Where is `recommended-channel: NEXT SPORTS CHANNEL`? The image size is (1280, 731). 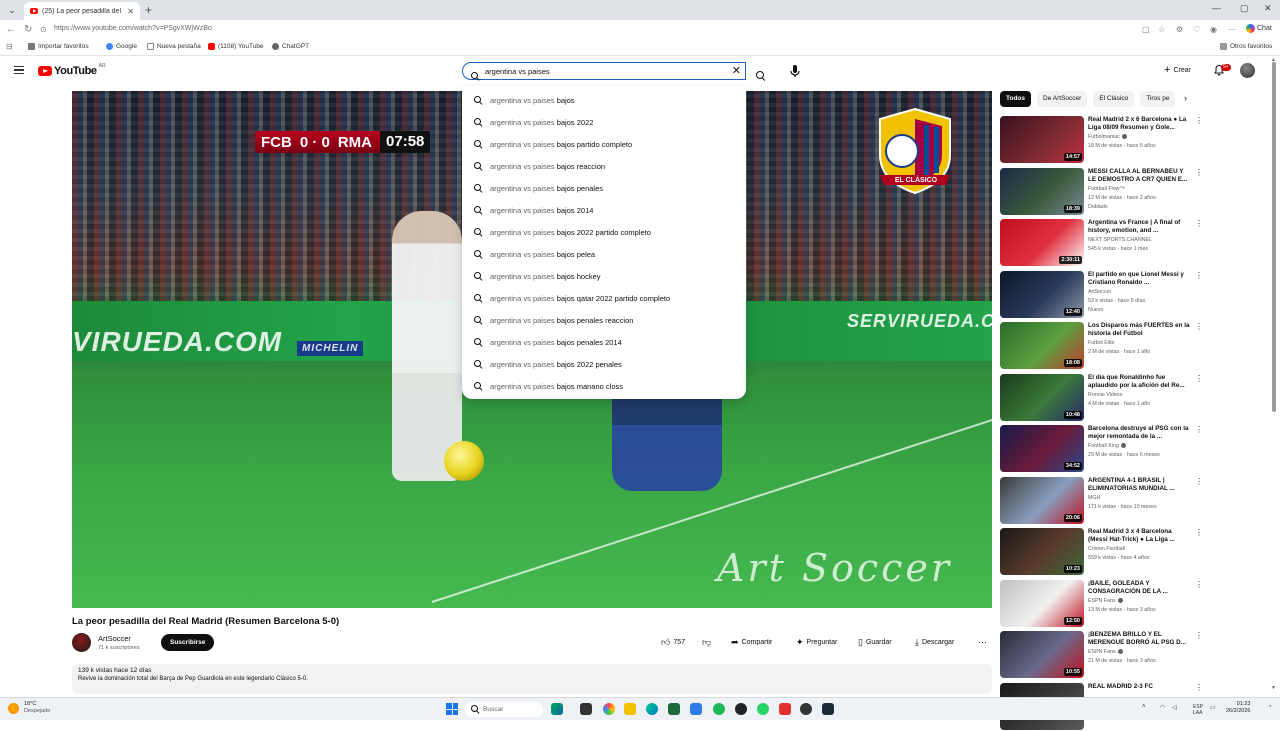
recommended-channel: NEXT SPORTS CHANNEL is located at coordinates (1120, 240).